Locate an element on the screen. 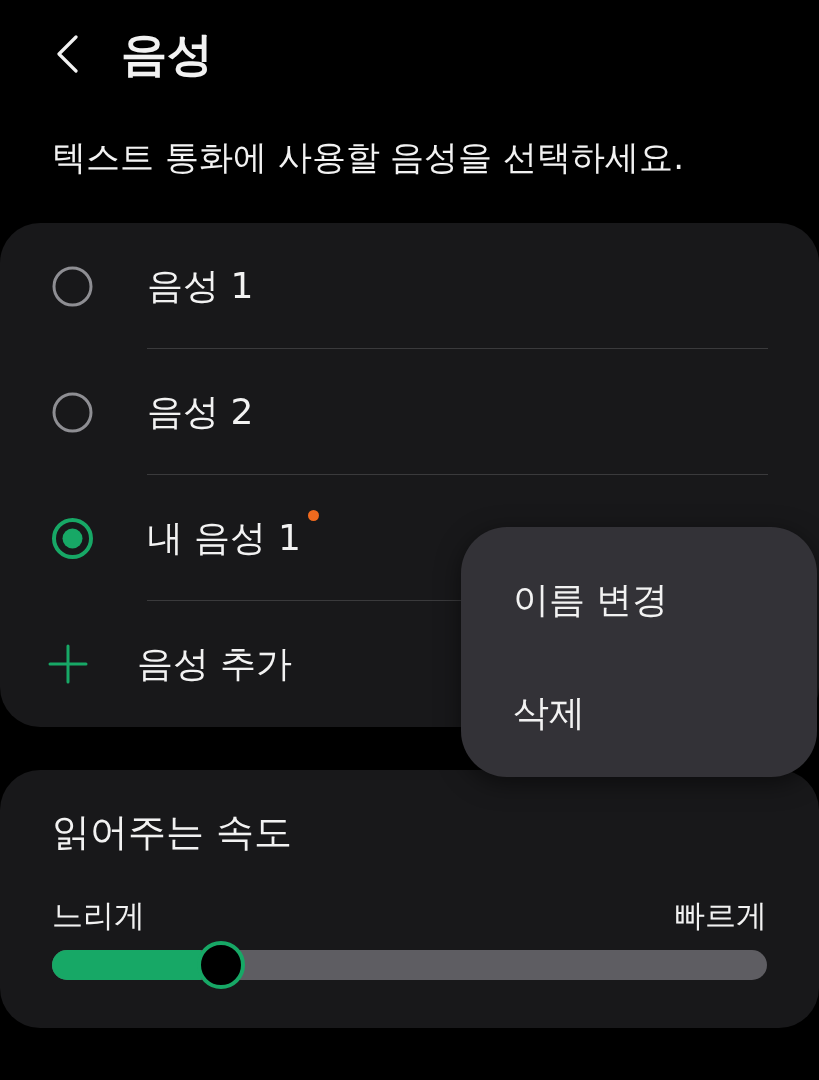  back-icon is located at coordinates (67, 54).